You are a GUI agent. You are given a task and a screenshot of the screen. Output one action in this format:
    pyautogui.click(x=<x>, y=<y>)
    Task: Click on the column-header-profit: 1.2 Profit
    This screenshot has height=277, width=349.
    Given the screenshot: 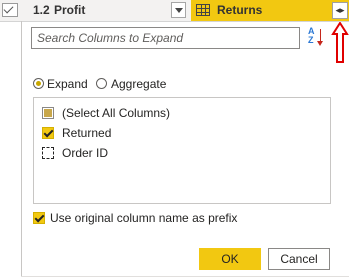 What is the action you would take?
    pyautogui.click(x=103, y=10)
    